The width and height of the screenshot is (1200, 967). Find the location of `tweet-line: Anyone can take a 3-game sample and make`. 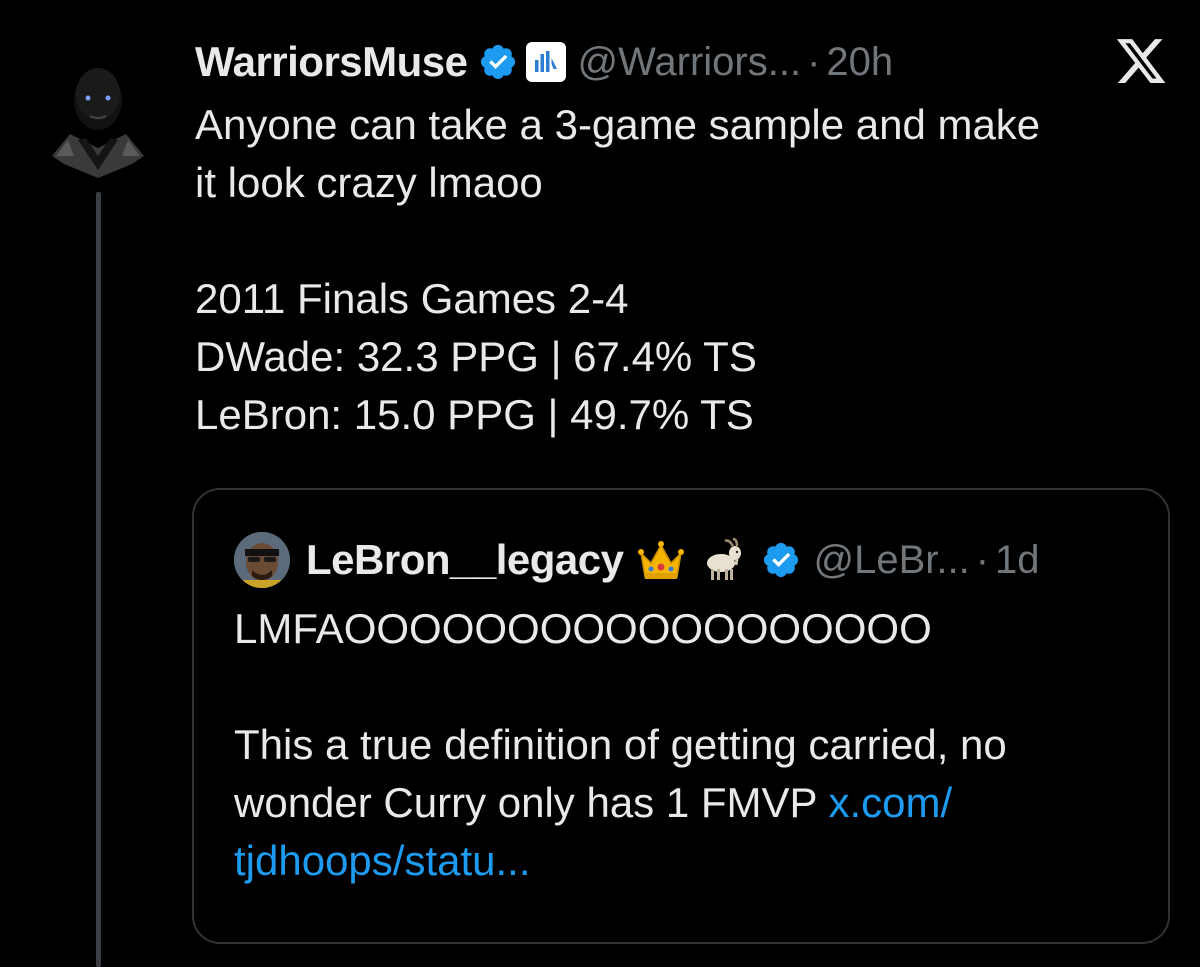

tweet-line: Anyone can take a 3-game sample and make is located at coordinates (618, 124).